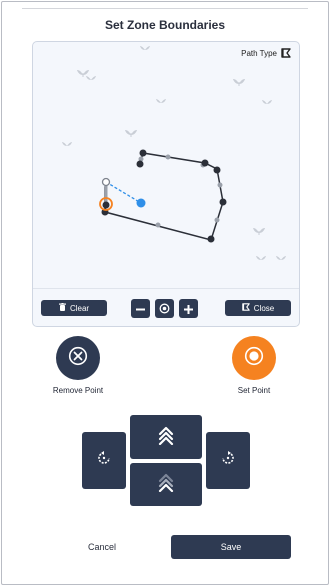 The image size is (330, 586). I want to click on remove-point-button, so click(78, 358).